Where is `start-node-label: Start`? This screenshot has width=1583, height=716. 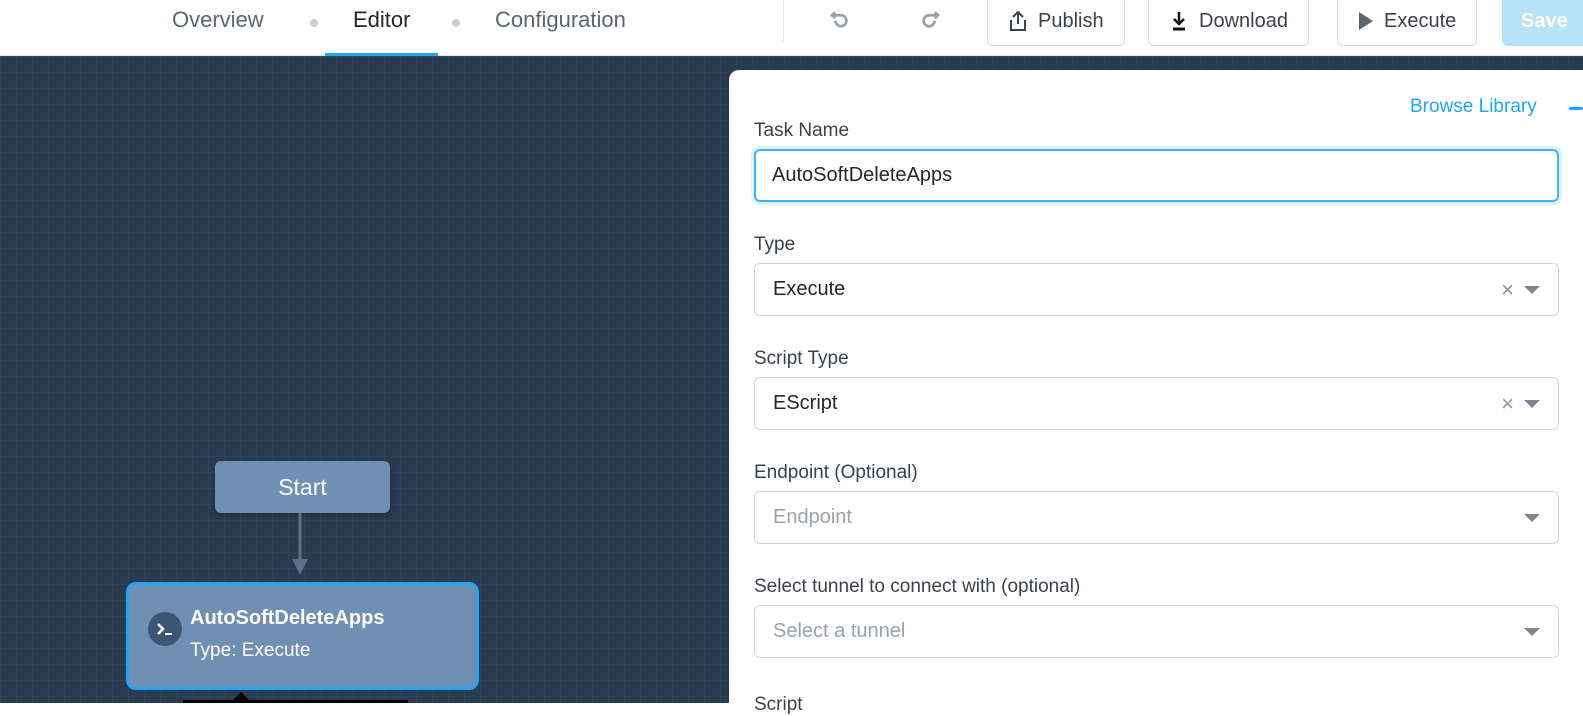
start-node-label: Start is located at coordinates (302, 486).